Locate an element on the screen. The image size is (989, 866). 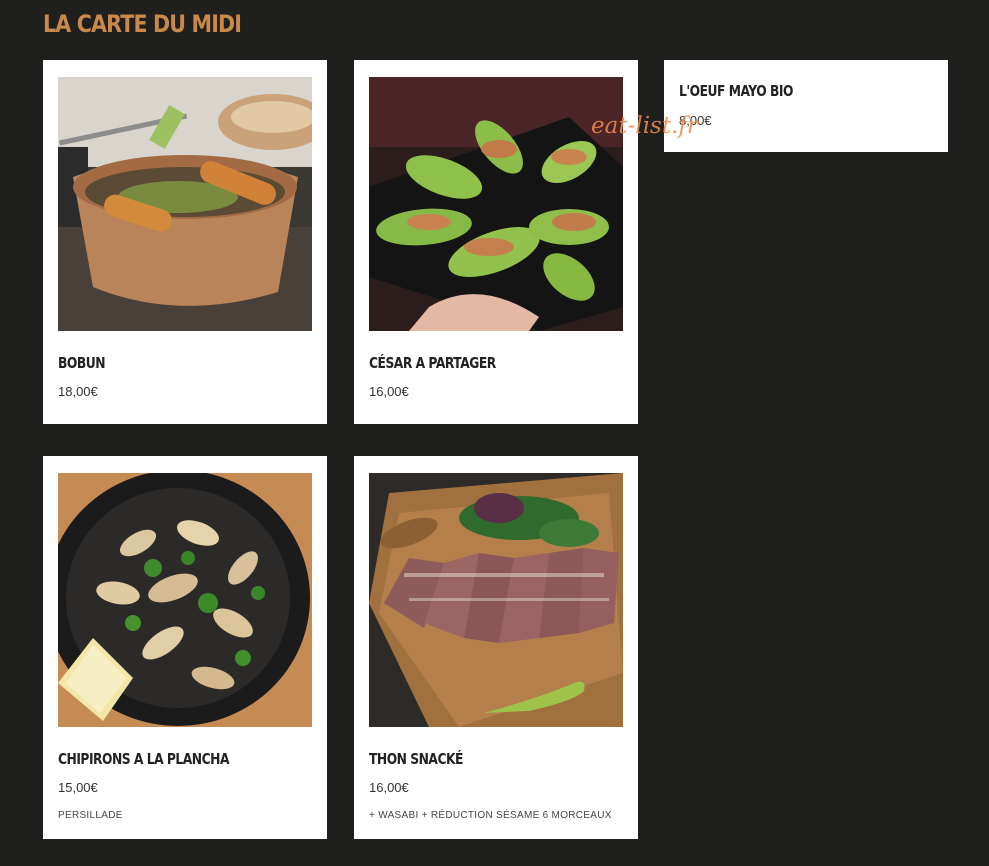
dish-name: BOBUN is located at coordinates (82, 363).